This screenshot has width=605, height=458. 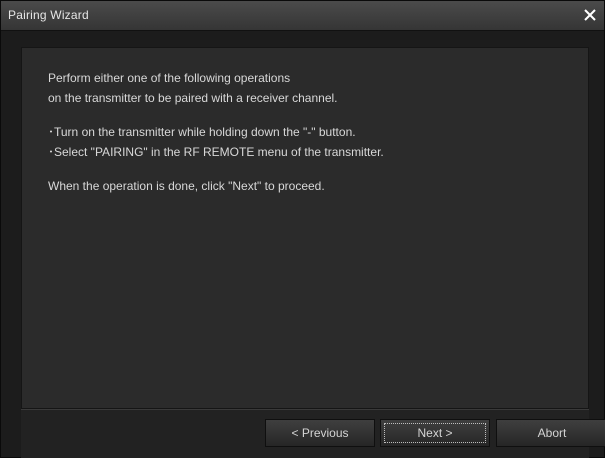 I want to click on next-button-label: Next >, so click(x=435, y=433).